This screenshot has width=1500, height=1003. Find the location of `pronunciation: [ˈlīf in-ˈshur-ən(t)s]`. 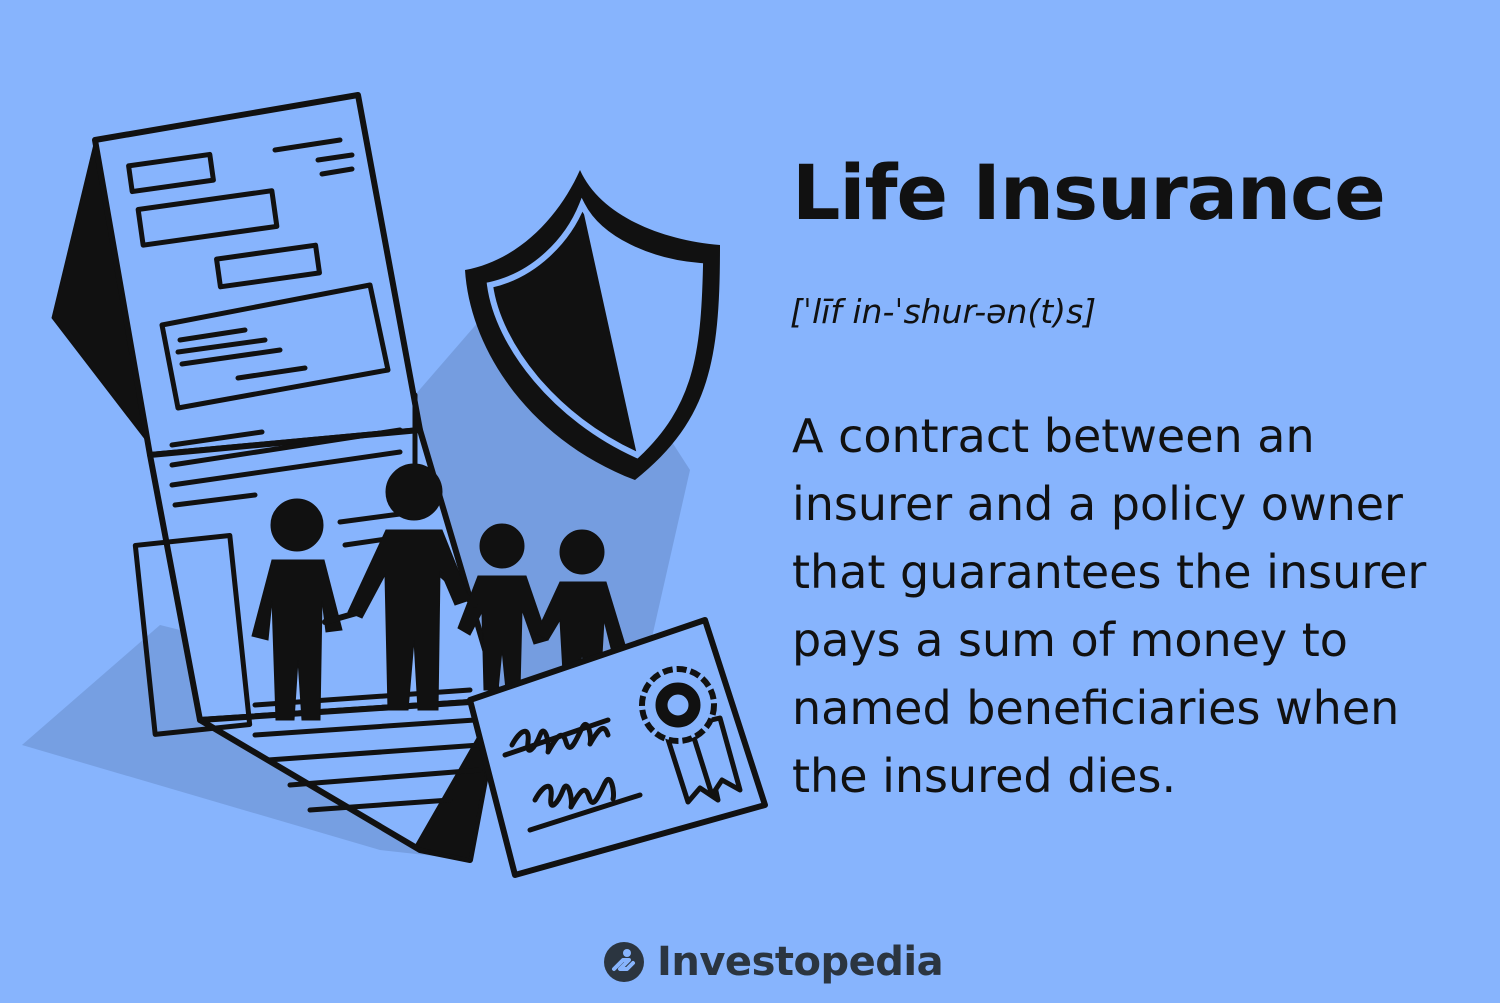

pronunciation: [ˈlīf in-ˈshur-ən(t)s] is located at coordinates (943, 311).